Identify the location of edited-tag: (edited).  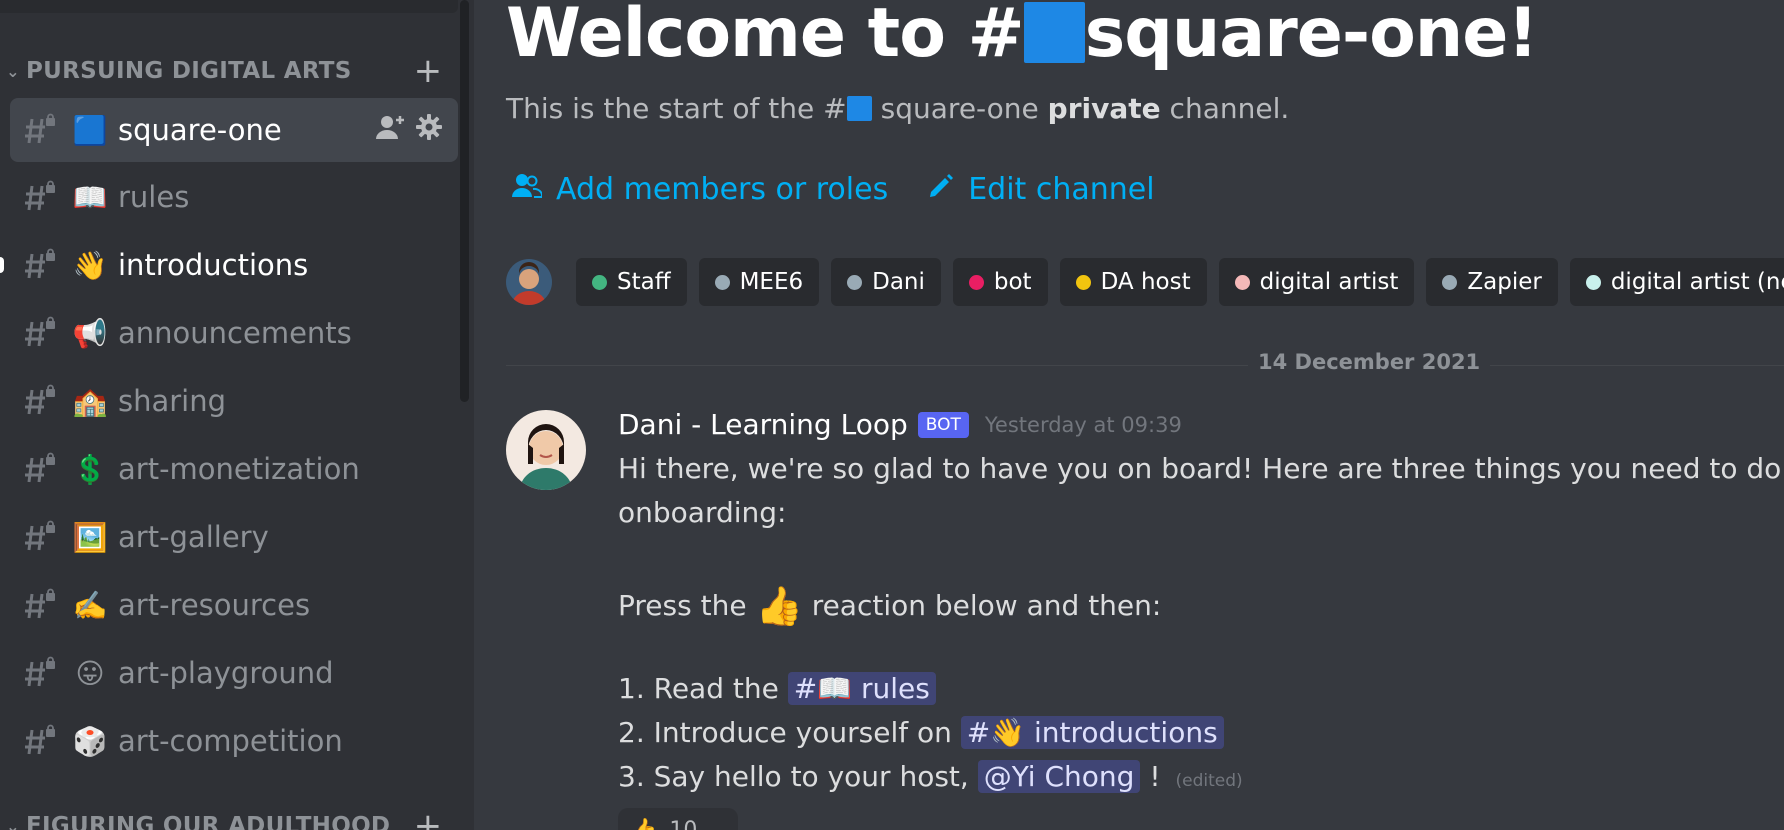
(1209, 781).